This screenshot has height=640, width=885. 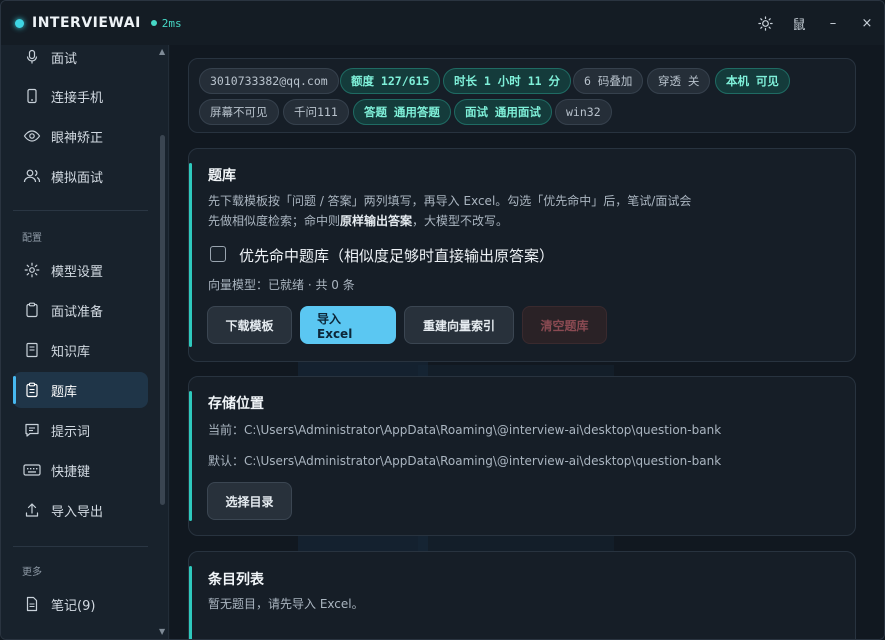 I want to click on sidebar-item-mock-interview: 模拟面试, so click(x=80, y=176).